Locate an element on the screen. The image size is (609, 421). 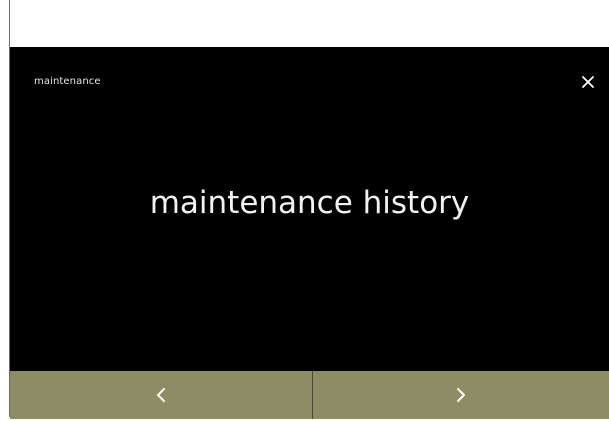
close-icon is located at coordinates (588, 82).